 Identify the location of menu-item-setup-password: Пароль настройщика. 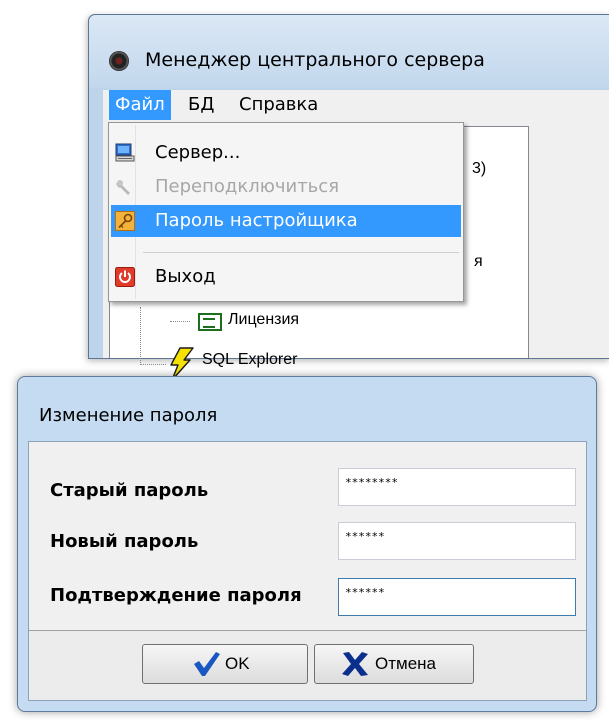
(286, 221).